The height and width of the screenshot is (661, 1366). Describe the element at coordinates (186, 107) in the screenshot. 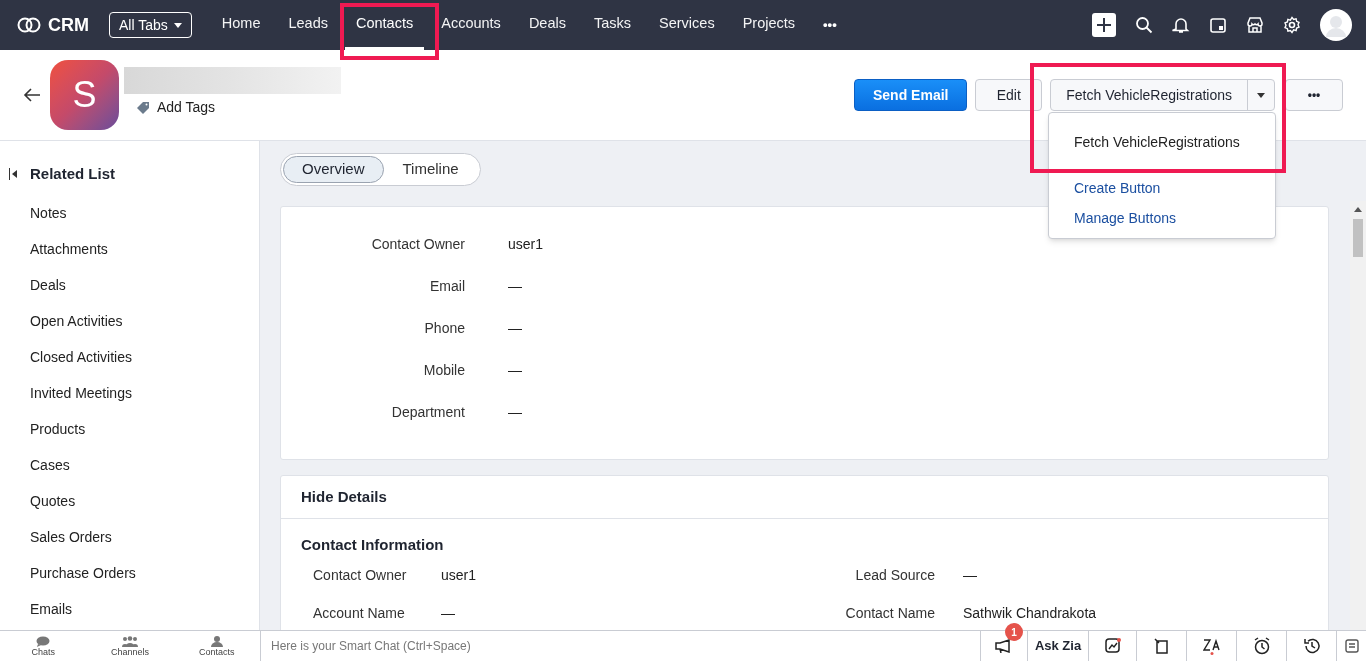

I see `add-tags-link: Add Tags` at that location.